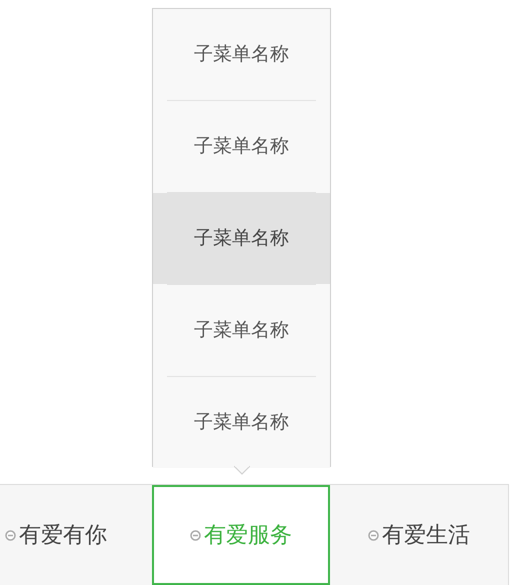 Image resolution: width=523 pixels, height=585 pixels. What do you see at coordinates (419, 535) in the screenshot?
I see `tab: 有爱生活` at bounding box center [419, 535].